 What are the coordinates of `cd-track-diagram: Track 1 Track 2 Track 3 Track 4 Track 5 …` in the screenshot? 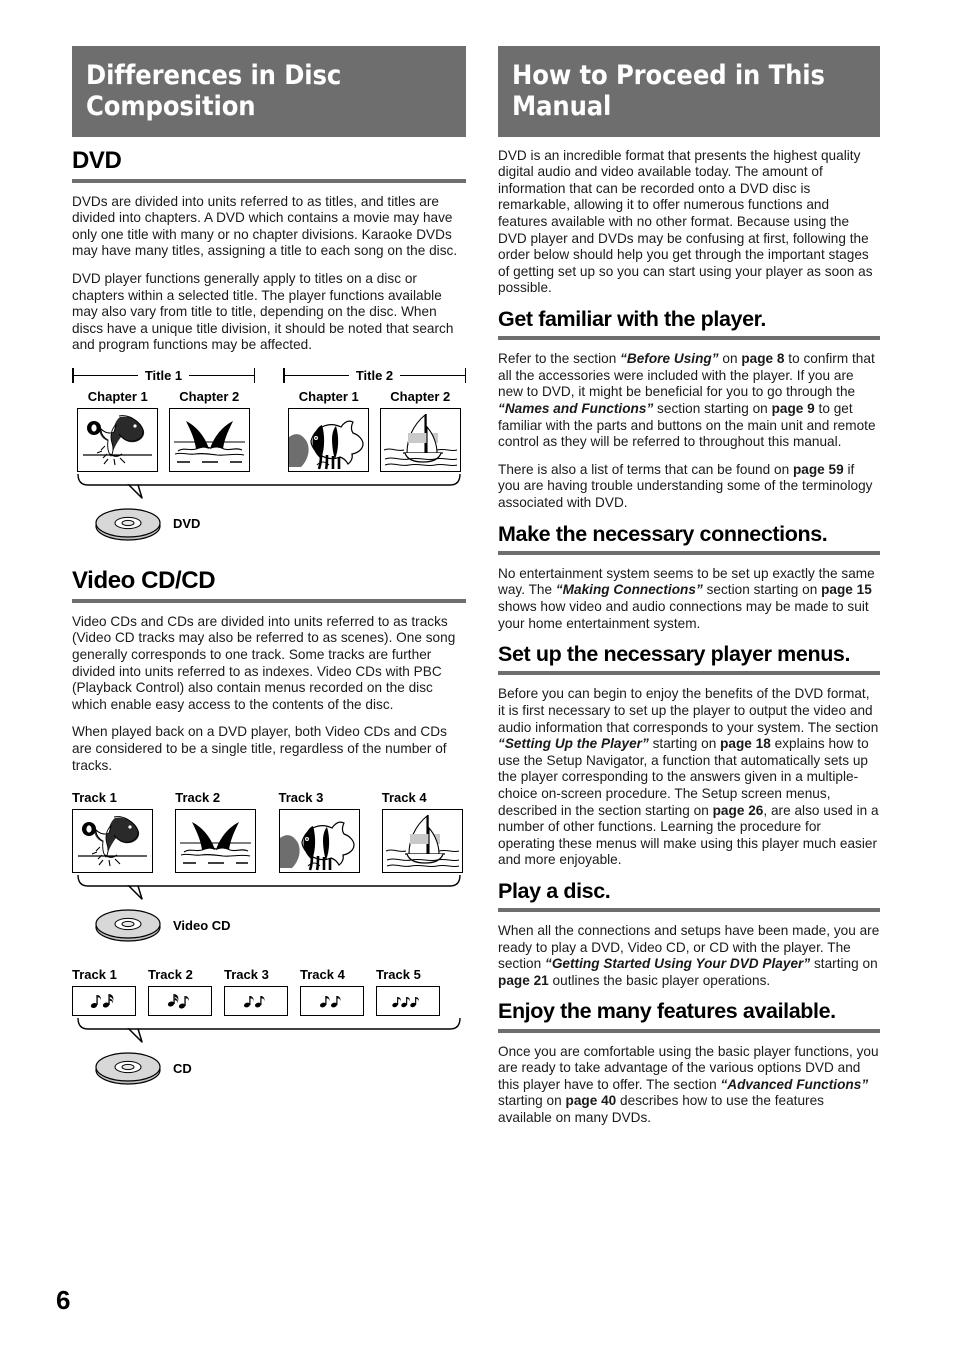 It's located at (269, 1026).